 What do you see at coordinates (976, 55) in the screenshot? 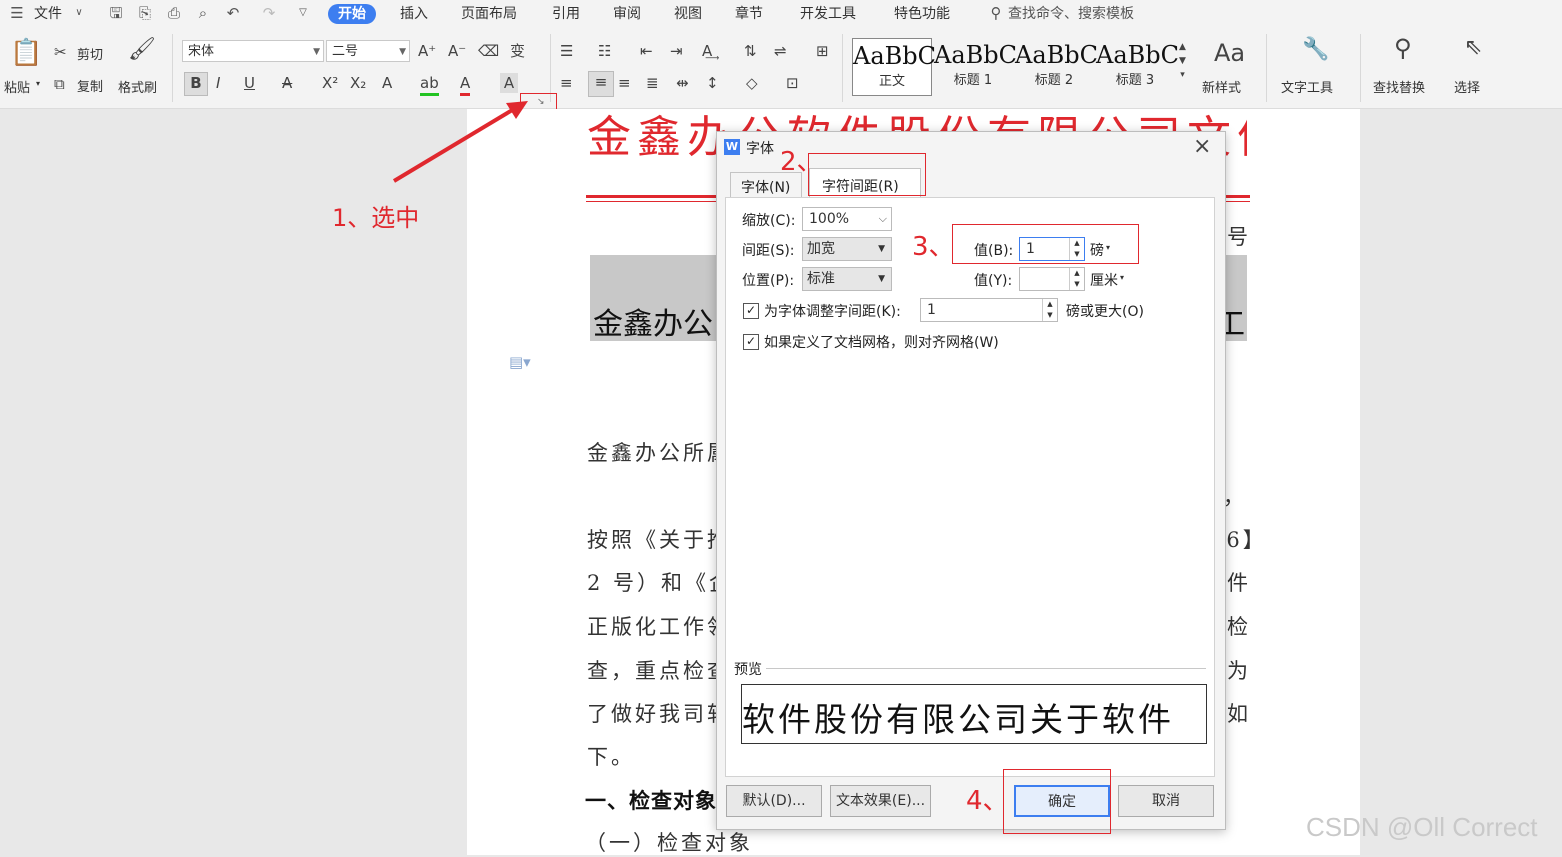
I see `style-preview: AaBbC` at bounding box center [976, 55].